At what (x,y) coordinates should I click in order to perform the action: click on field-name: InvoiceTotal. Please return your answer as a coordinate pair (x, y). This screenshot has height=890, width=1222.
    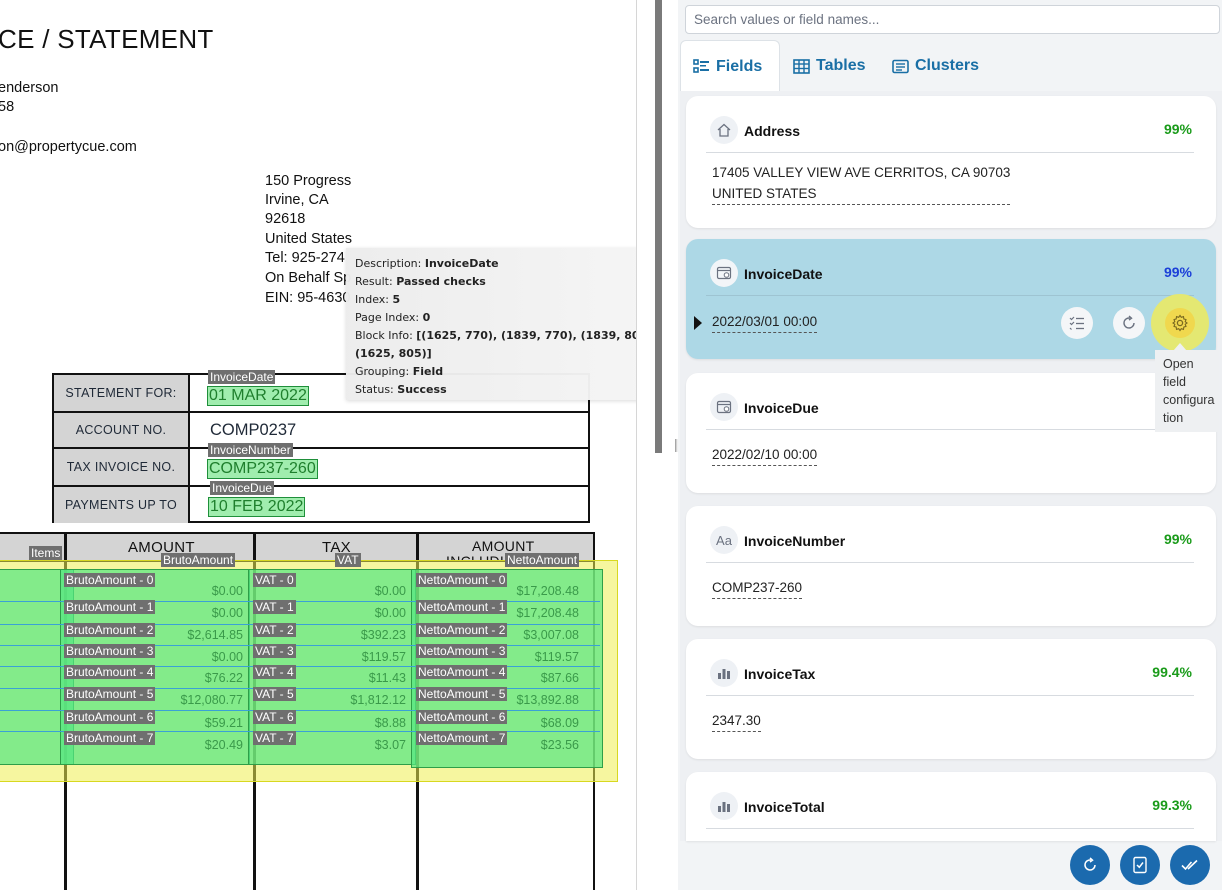
    Looking at the image, I should click on (784, 807).